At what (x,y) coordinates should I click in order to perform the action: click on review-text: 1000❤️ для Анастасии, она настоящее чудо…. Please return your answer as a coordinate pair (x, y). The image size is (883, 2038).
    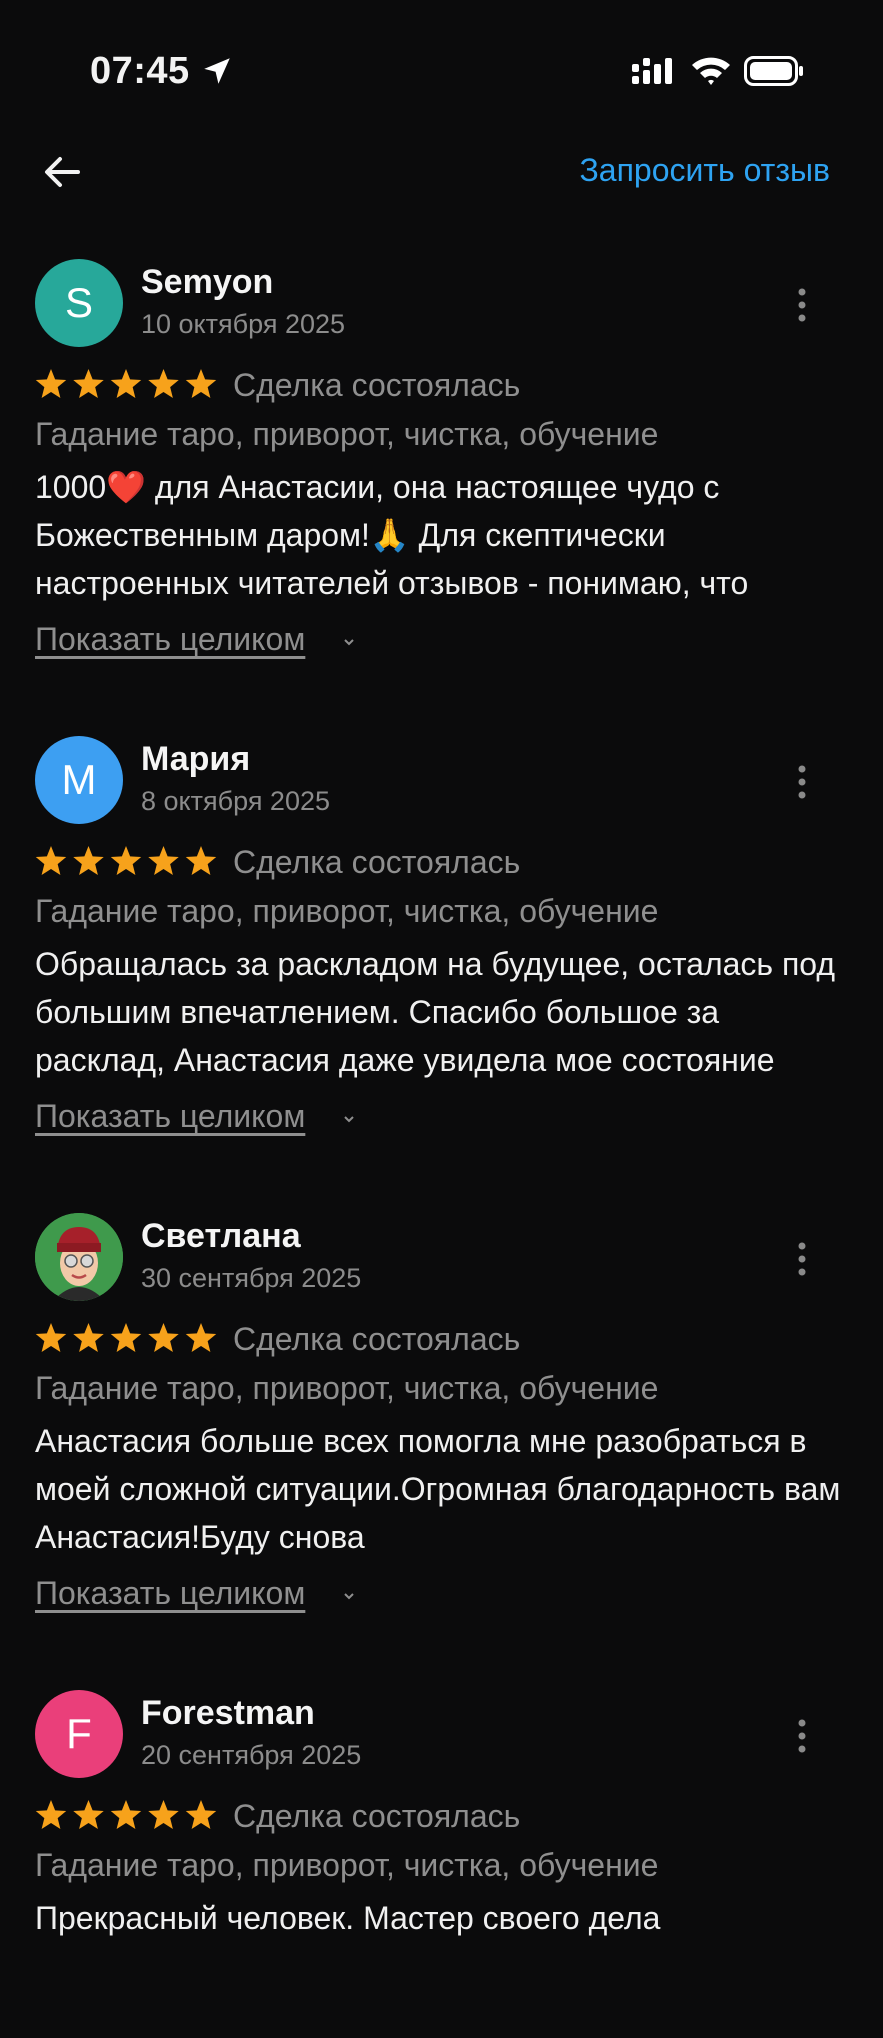
    Looking at the image, I should click on (392, 535).